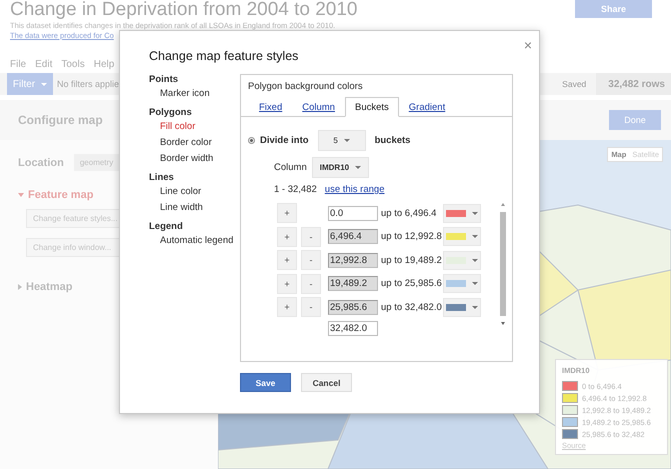 The width and height of the screenshot is (671, 469). Describe the element at coordinates (409, 213) in the screenshot. I see `bucket-end-text: up to 6,496.4` at that location.